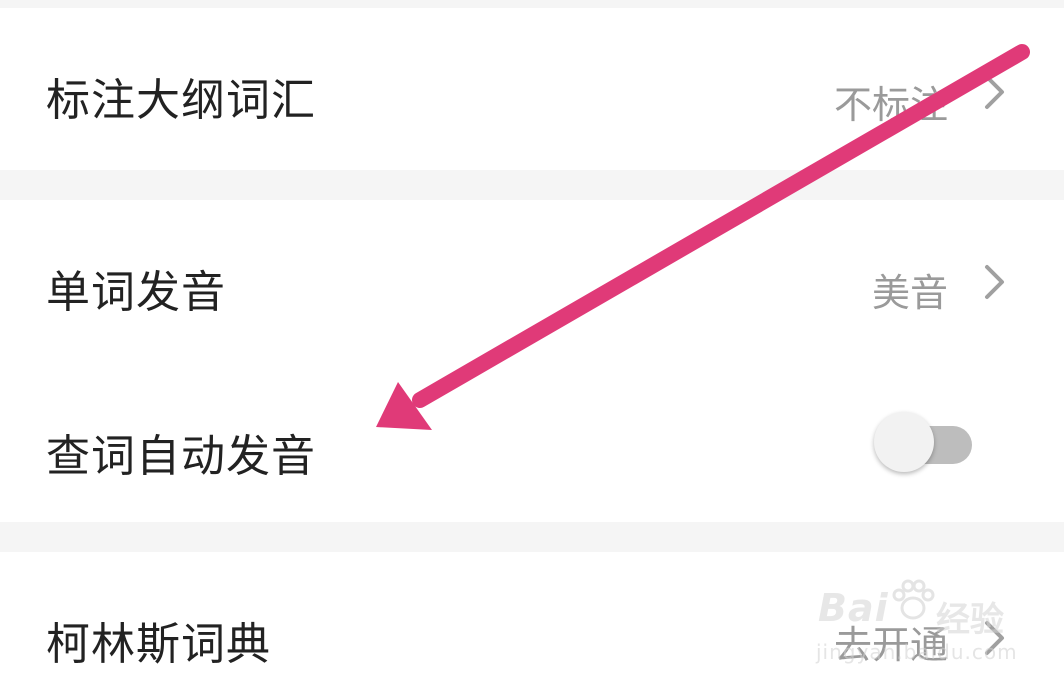 The image size is (1064, 688). What do you see at coordinates (532, 4) in the screenshot?
I see `top-divider` at bounding box center [532, 4].